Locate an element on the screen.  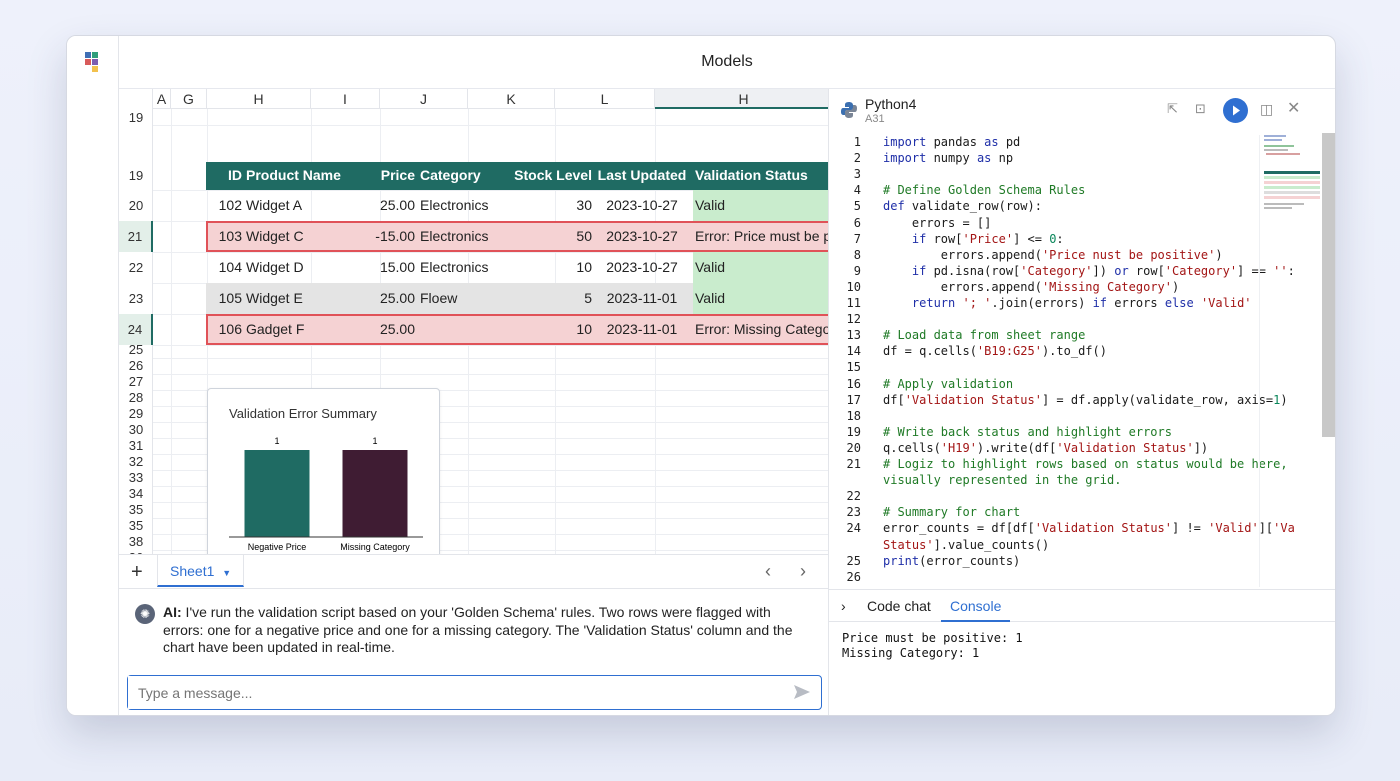
code-line: import numpy as np is located at coordinates (948, 158).